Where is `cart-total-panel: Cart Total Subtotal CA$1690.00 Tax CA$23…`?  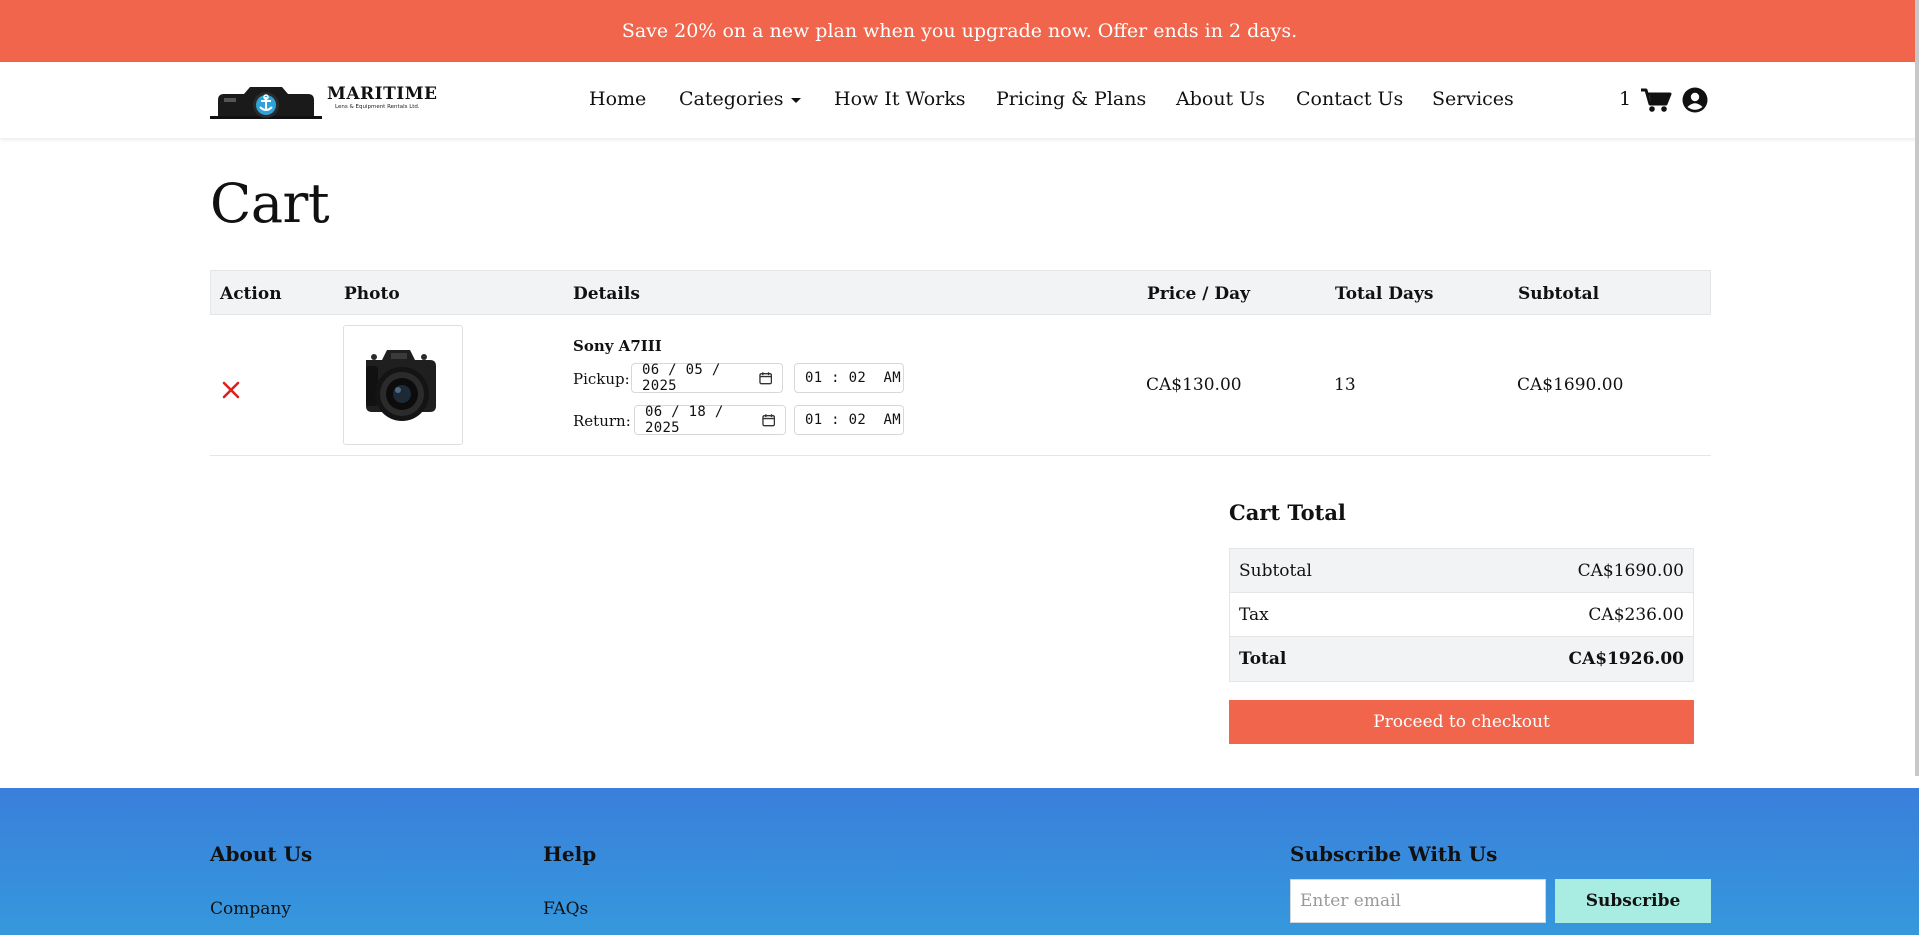
cart-total-panel: Cart Total Subtotal CA$1690.00 Tax CA$23… is located at coordinates (1461, 622).